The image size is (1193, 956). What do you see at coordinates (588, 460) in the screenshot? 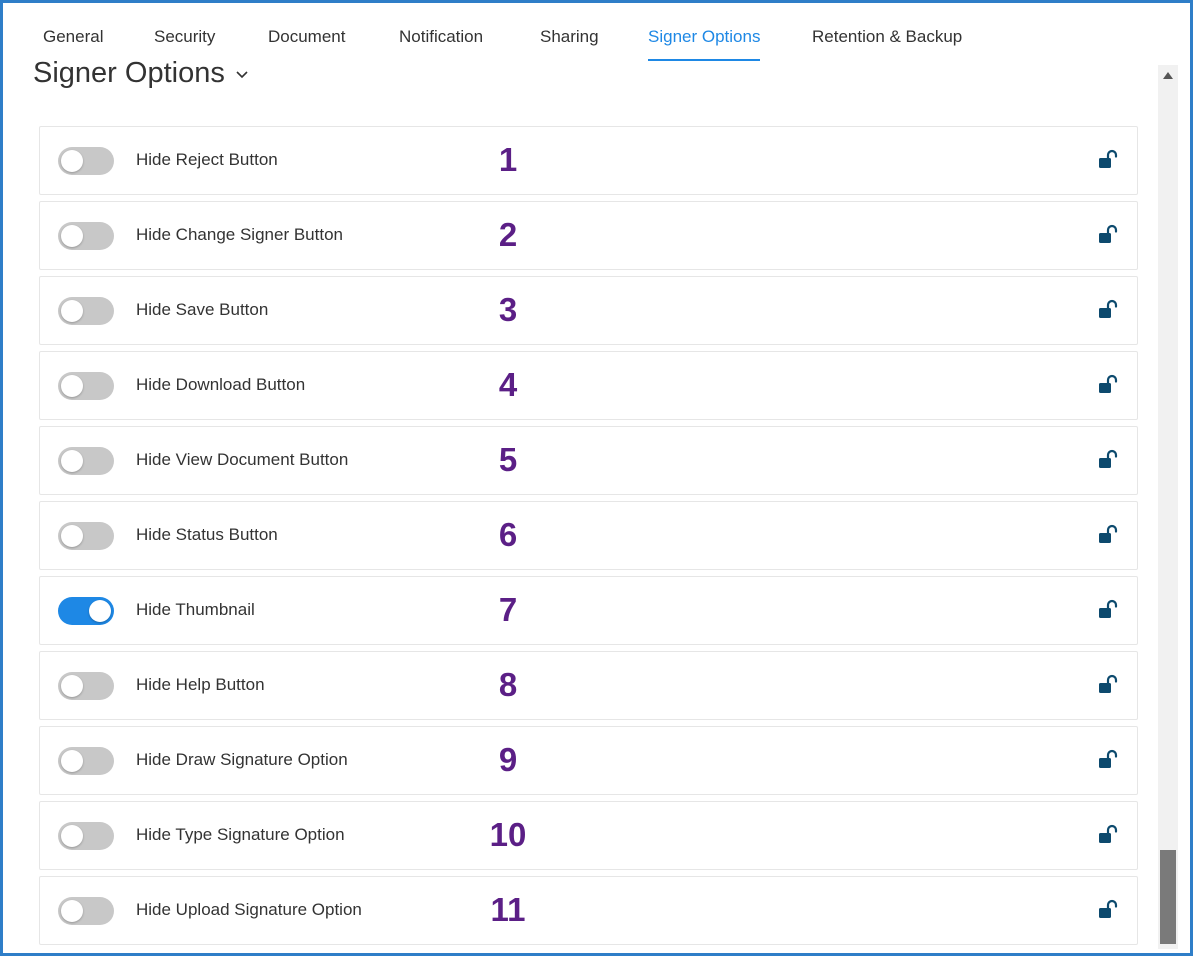
I see `option-row: Hide View Document Button 5` at bounding box center [588, 460].